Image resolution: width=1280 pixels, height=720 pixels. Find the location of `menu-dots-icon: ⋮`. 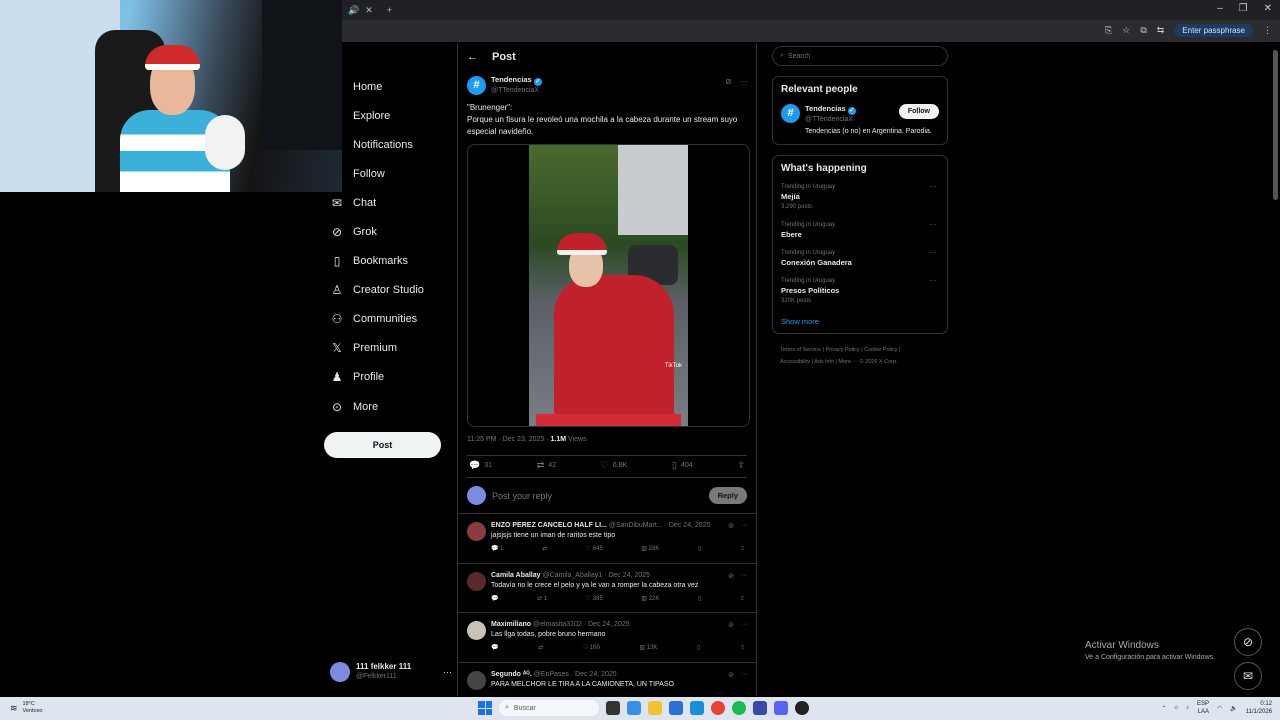

menu-dots-icon: ⋮ is located at coordinates (1267, 30).